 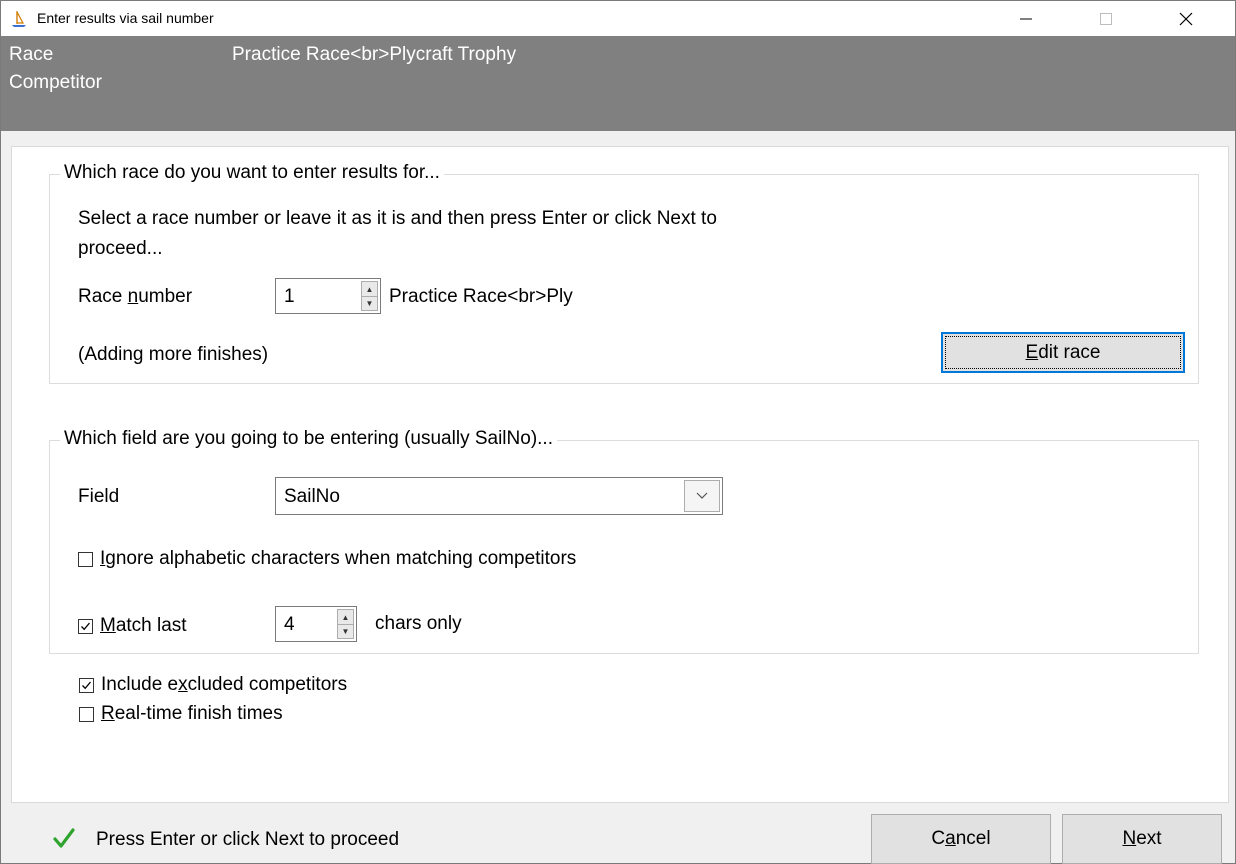 What do you see at coordinates (289, 624) in the screenshot?
I see `match-last-value: 4` at bounding box center [289, 624].